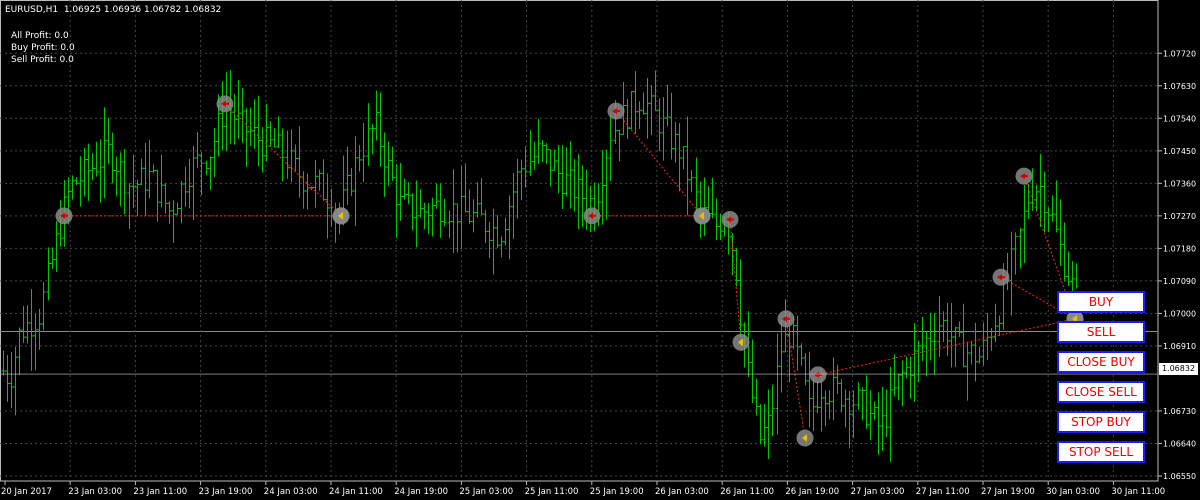  I want to click on x-tick-label: 20 Jan 2017, so click(26, 492).